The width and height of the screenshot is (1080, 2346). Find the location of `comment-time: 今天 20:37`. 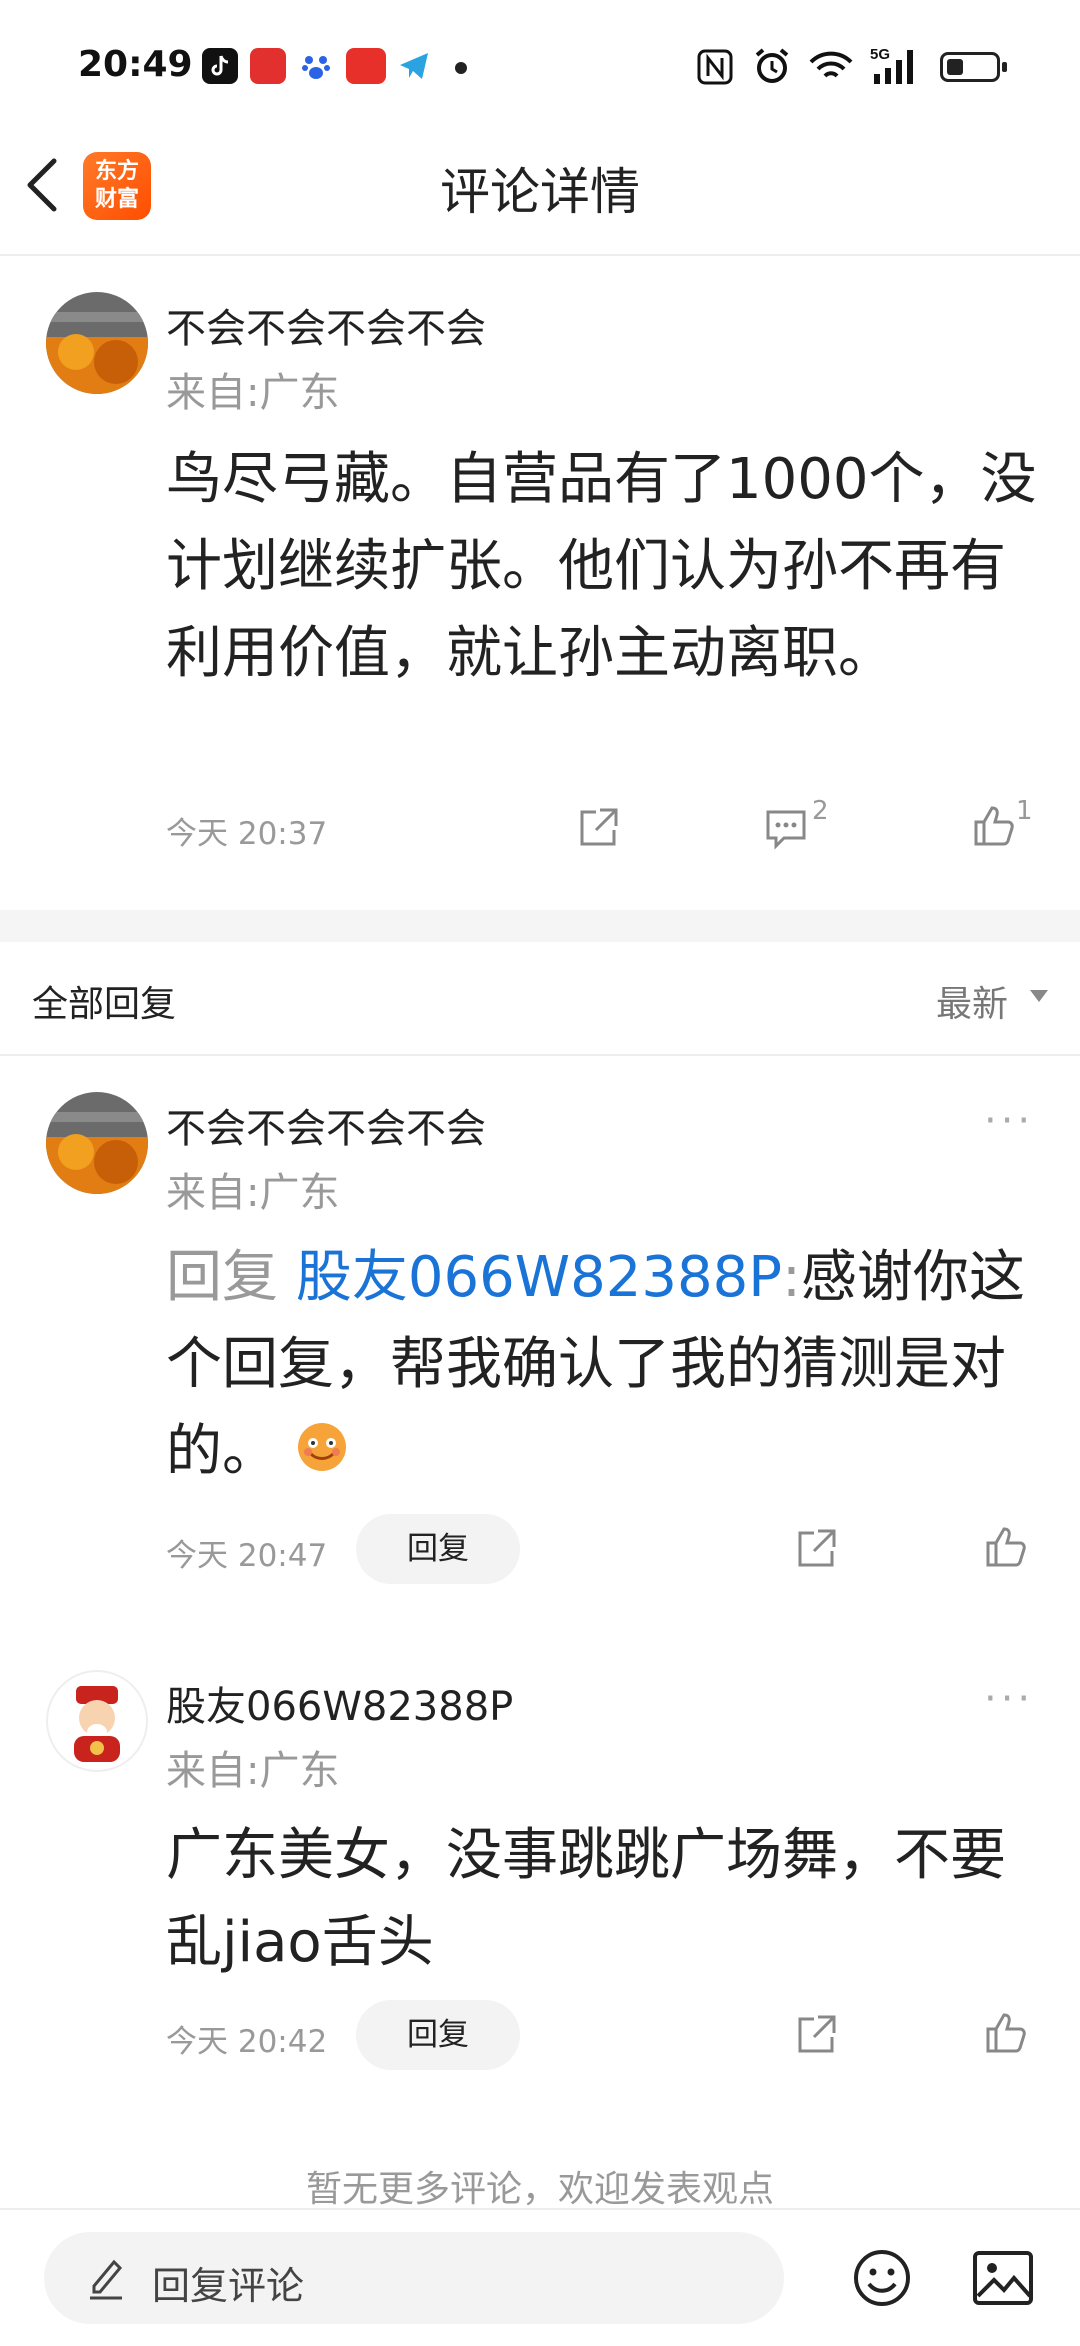

comment-time: 今天 20:37 is located at coordinates (247, 834).